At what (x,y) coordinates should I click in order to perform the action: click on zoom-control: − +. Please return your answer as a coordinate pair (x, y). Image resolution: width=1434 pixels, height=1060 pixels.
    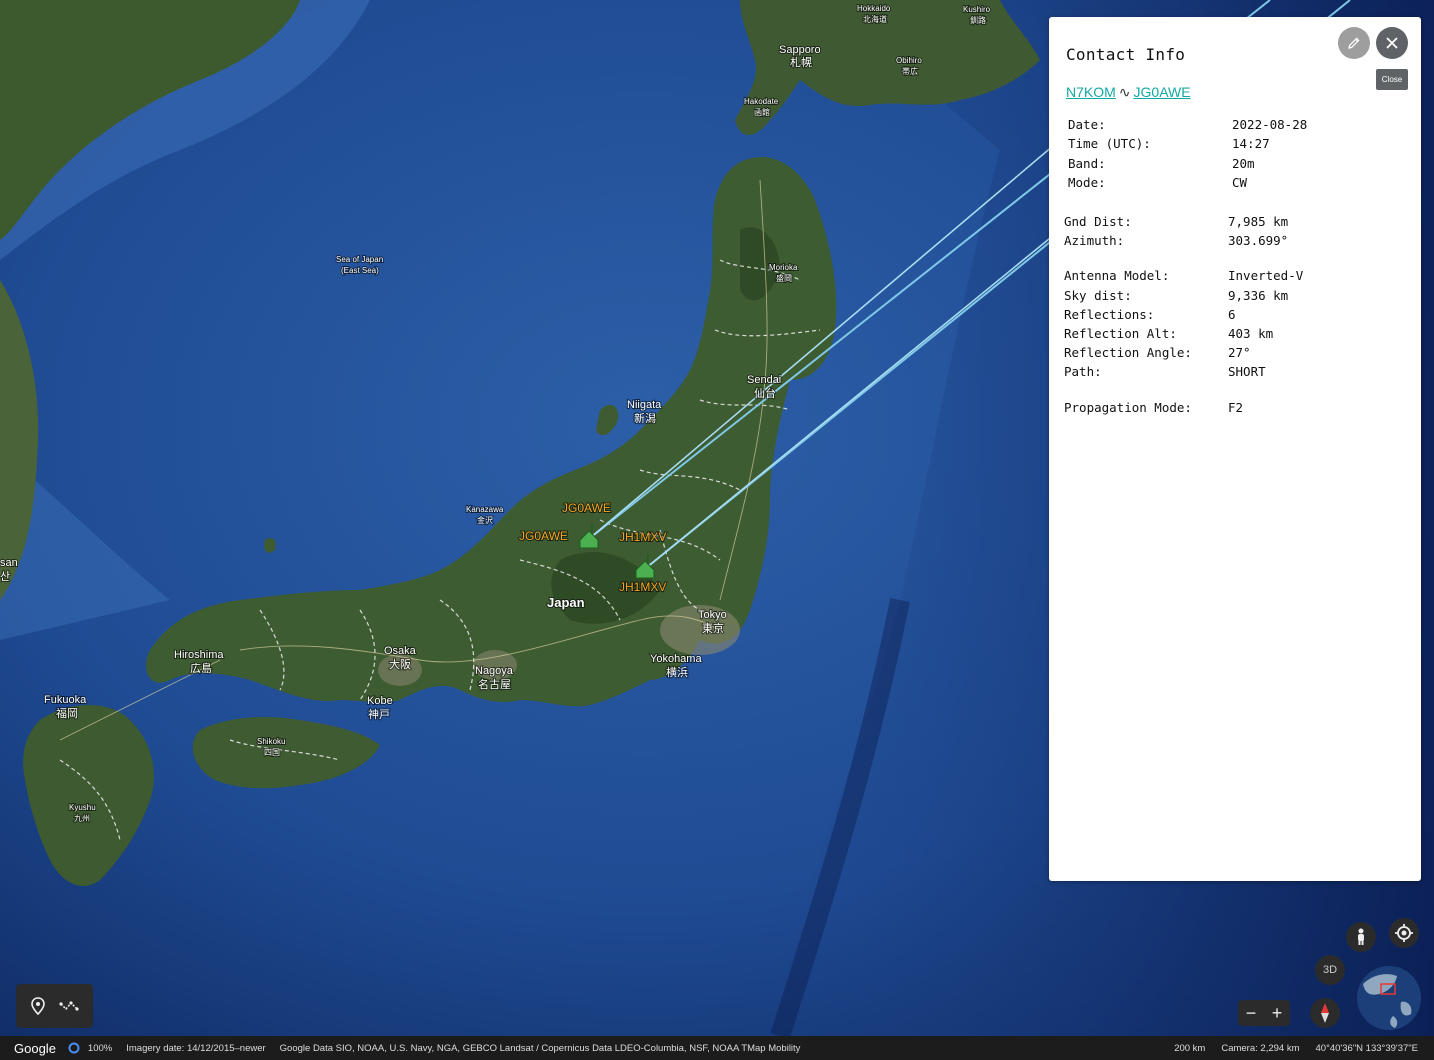
    Looking at the image, I should click on (1264, 1013).